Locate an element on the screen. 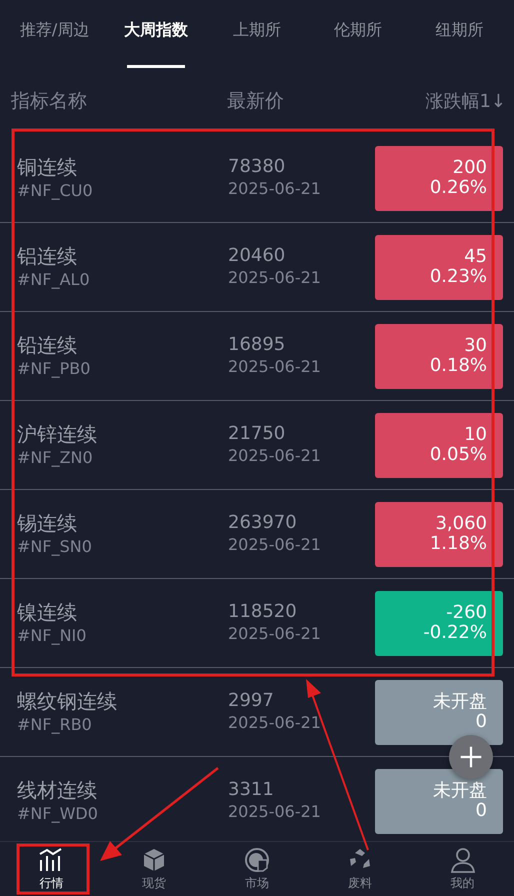 This screenshot has height=896, width=514. price-value: 20460 is located at coordinates (257, 256).